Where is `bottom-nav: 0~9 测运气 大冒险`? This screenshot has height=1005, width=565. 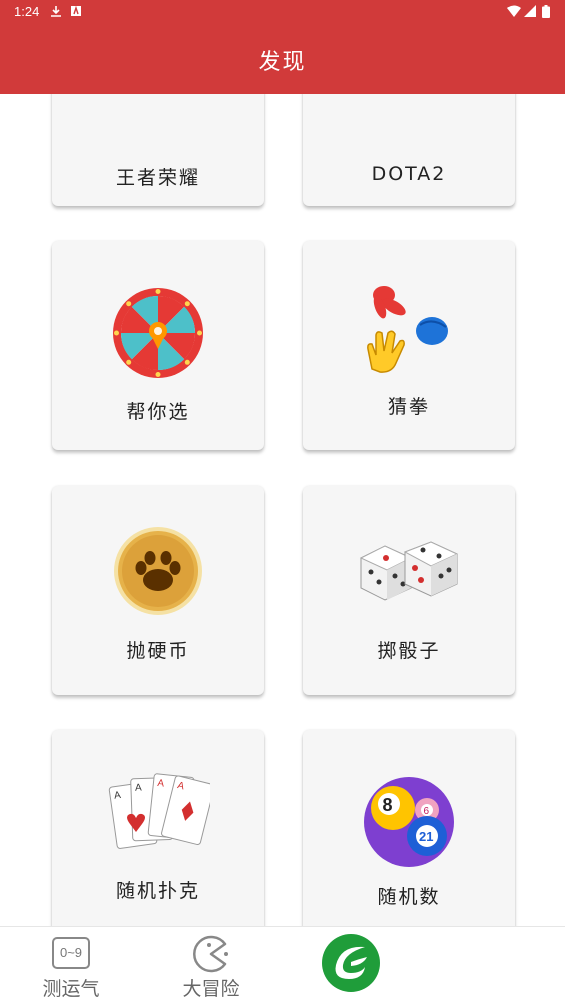 bottom-nav: 0~9 测运气 大冒险 is located at coordinates (282, 965).